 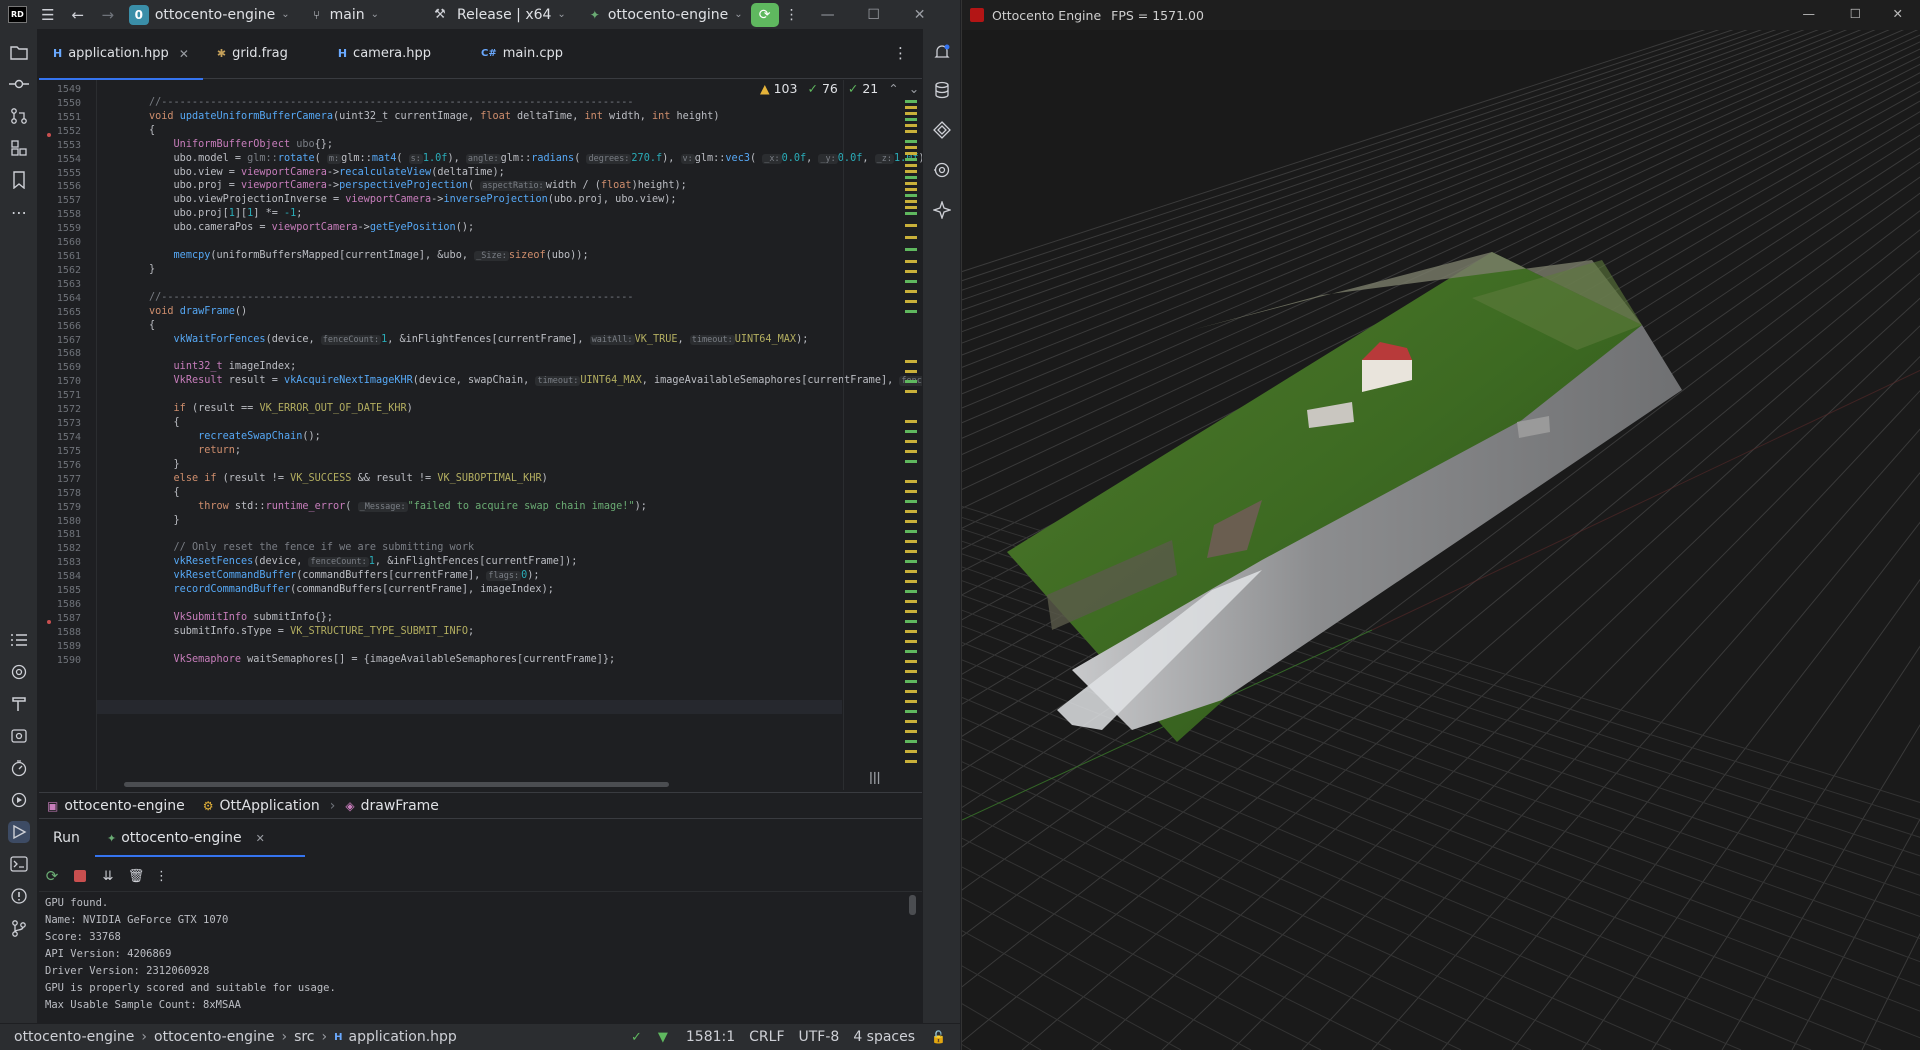 What do you see at coordinates (792, 14) in the screenshot?
I see `more-actions-button: ⋮` at bounding box center [792, 14].